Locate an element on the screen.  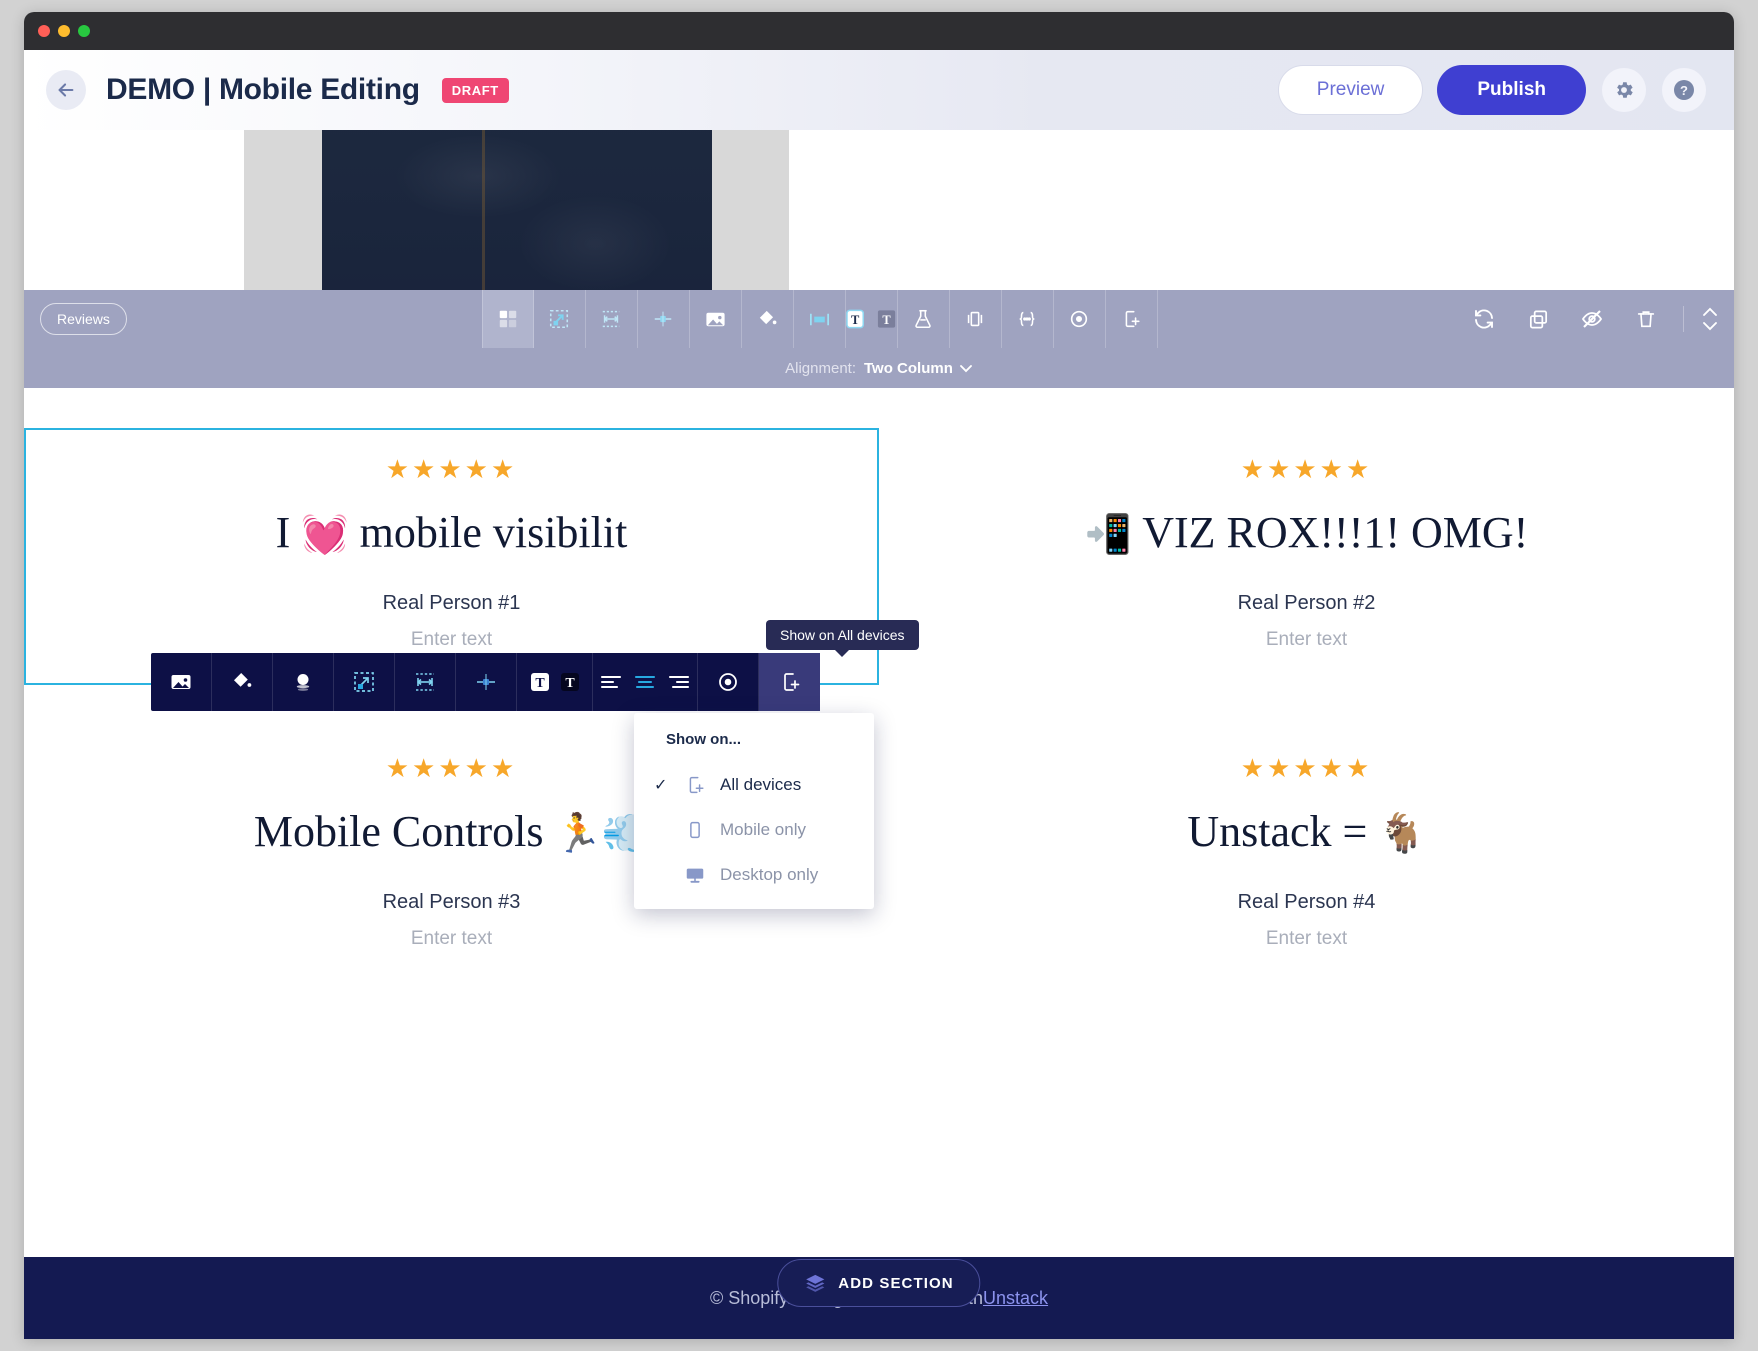
review-heading-after: VIZ ROX!!!1! OMG! is located at coordinates (1330, 532).